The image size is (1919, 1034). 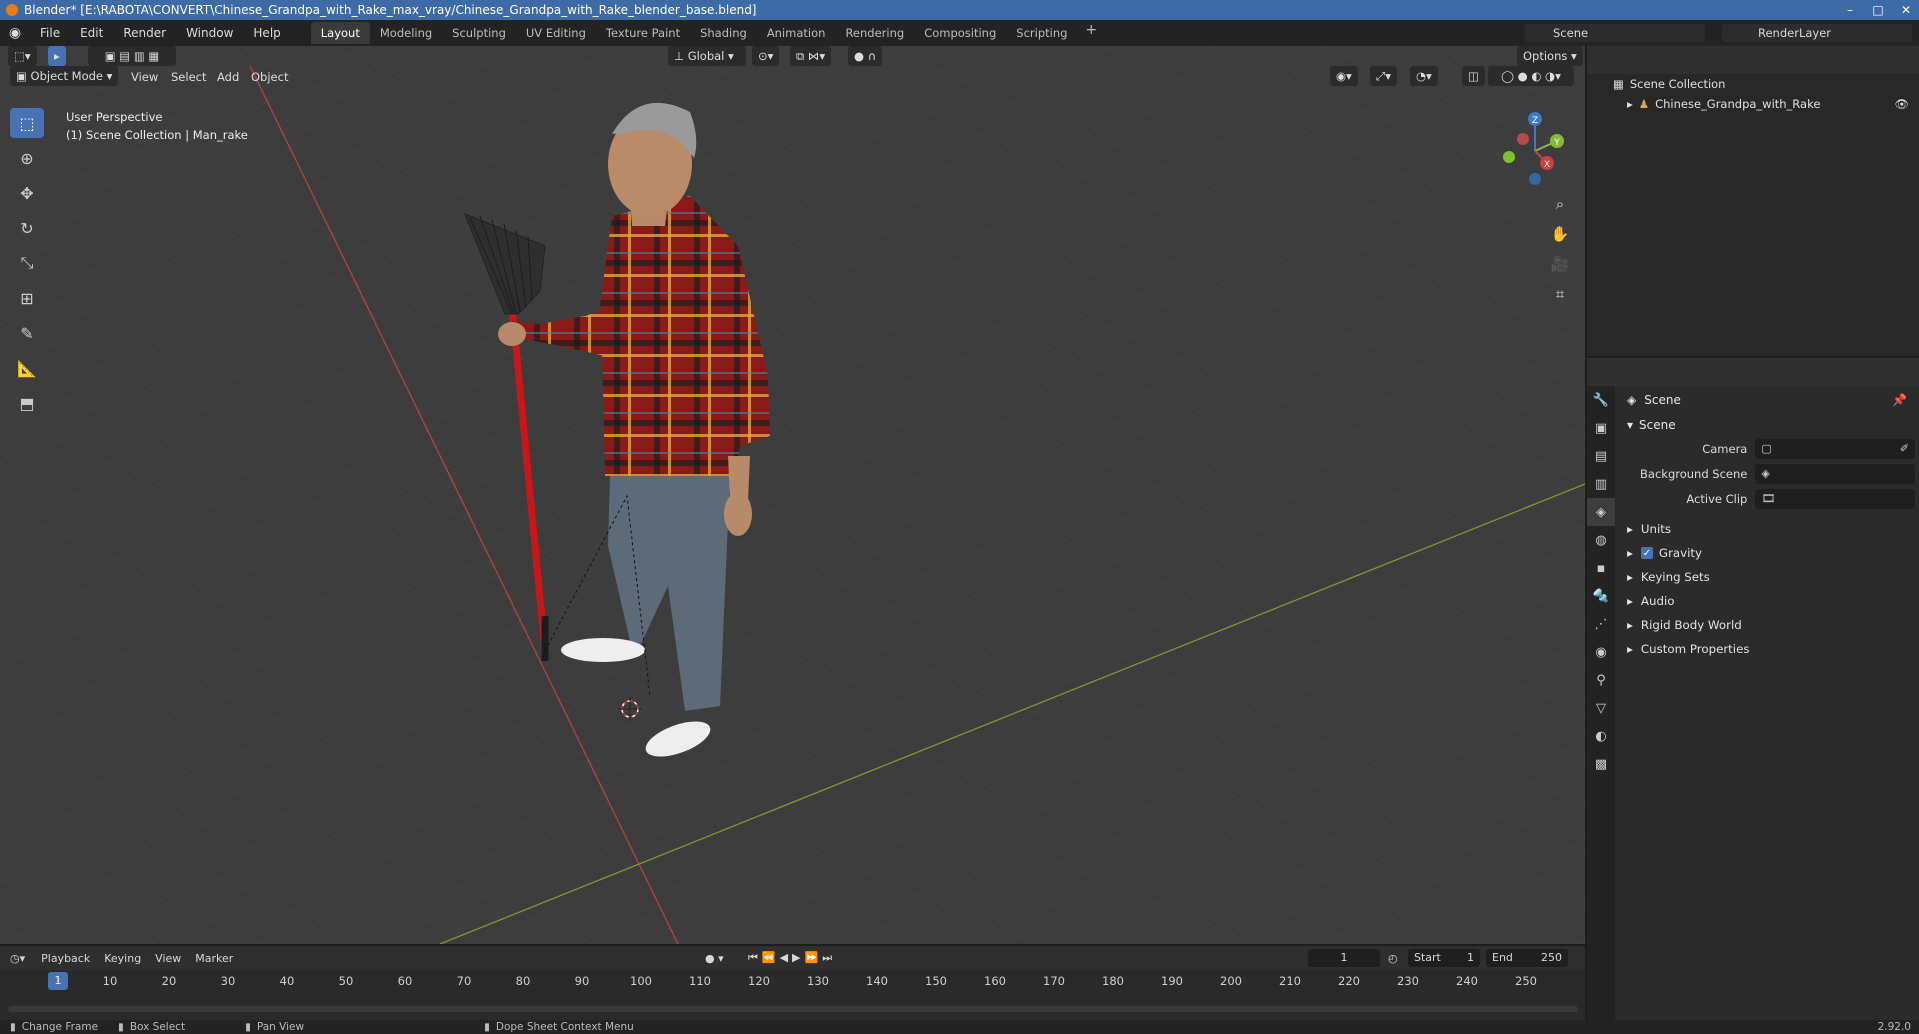 I want to click on constraints-tab-icon: ⚲, so click(x=1601, y=680).